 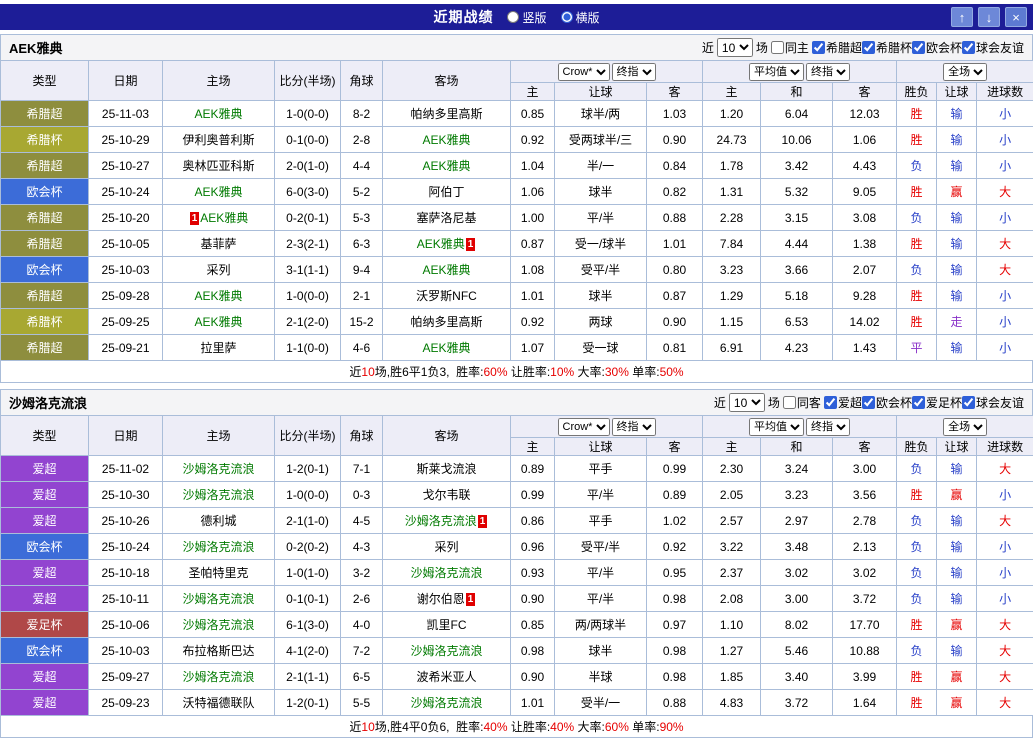 I want to click on league-filter-checkbox: 爱足杯, so click(x=937, y=402).